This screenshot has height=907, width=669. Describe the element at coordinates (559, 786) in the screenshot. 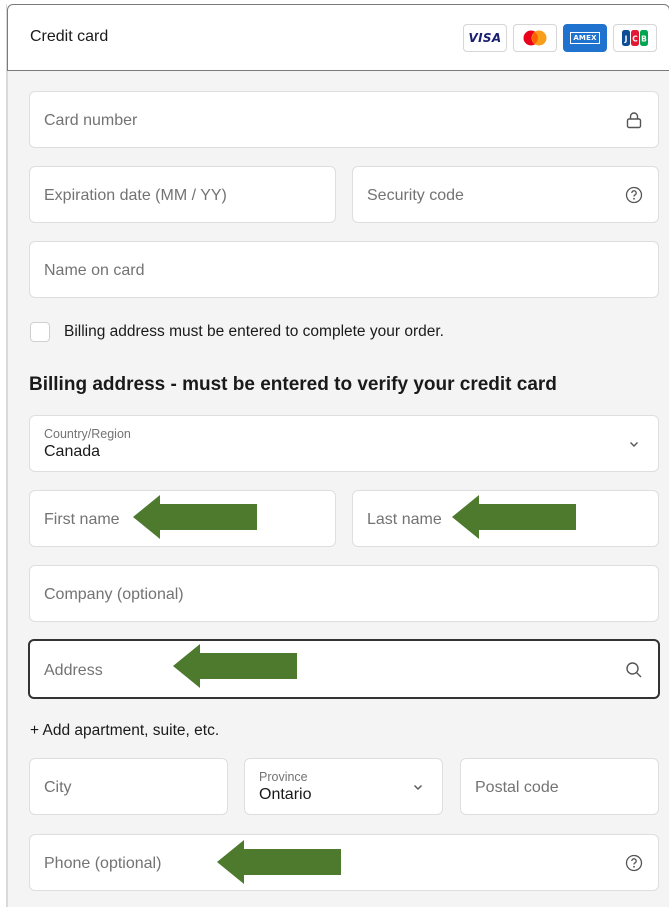

I see `postal-code-field: Postal code` at that location.